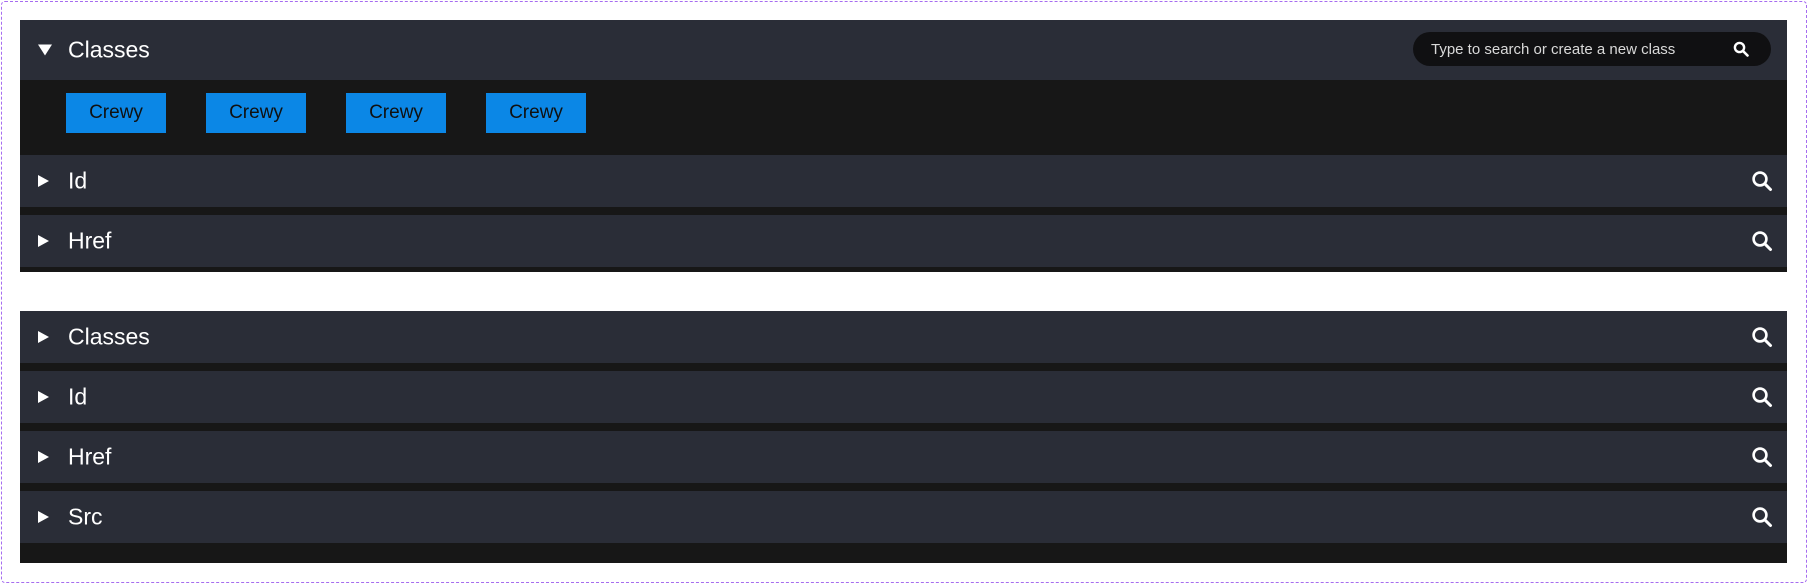 Image resolution: width=1808 pixels, height=584 pixels. What do you see at coordinates (45, 50) in the screenshot?
I see `expand-arrow-icon` at bounding box center [45, 50].